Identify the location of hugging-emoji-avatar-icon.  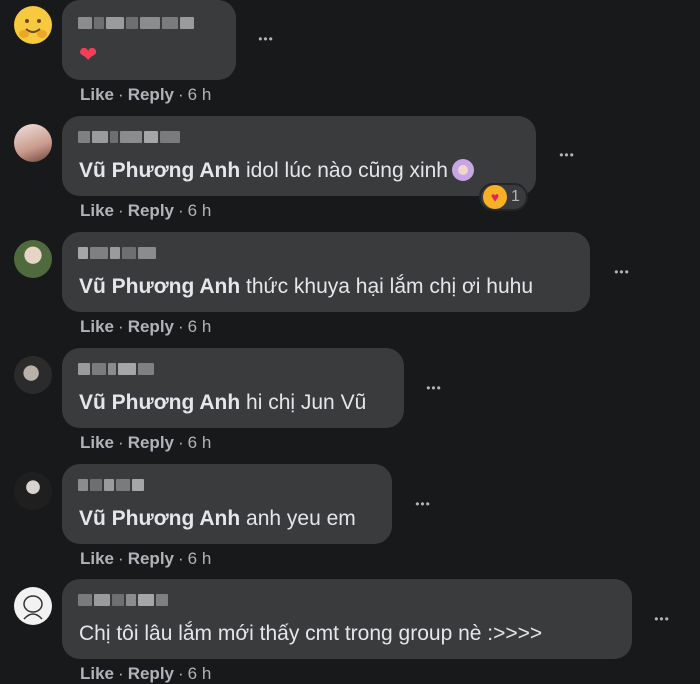
(33, 25).